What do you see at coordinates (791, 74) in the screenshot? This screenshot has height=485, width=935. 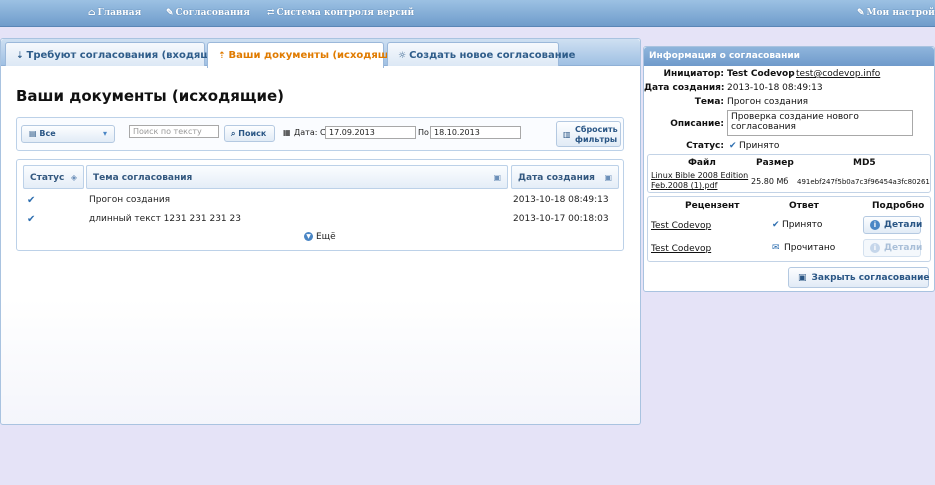 I see `initiator-comma: ,` at bounding box center [791, 74].